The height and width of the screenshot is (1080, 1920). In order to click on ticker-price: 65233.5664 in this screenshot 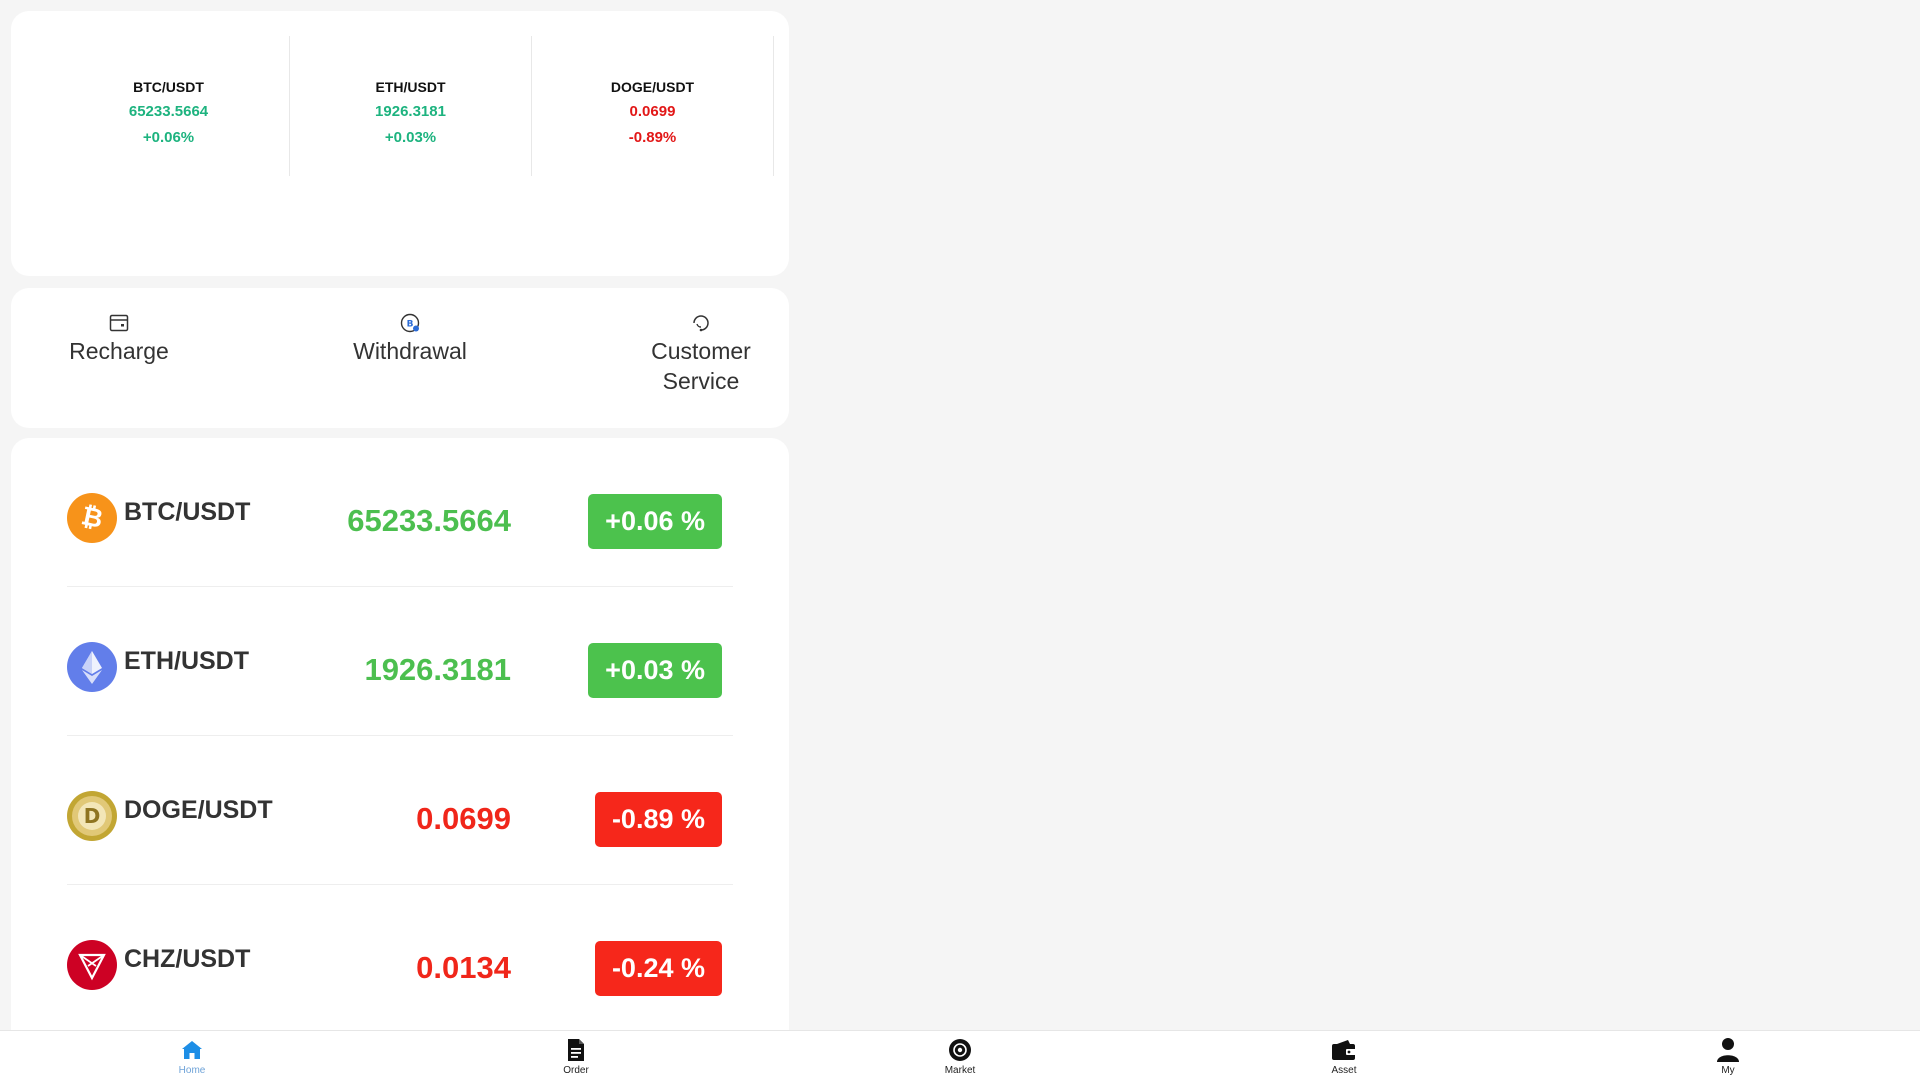, I will do `click(168, 111)`.